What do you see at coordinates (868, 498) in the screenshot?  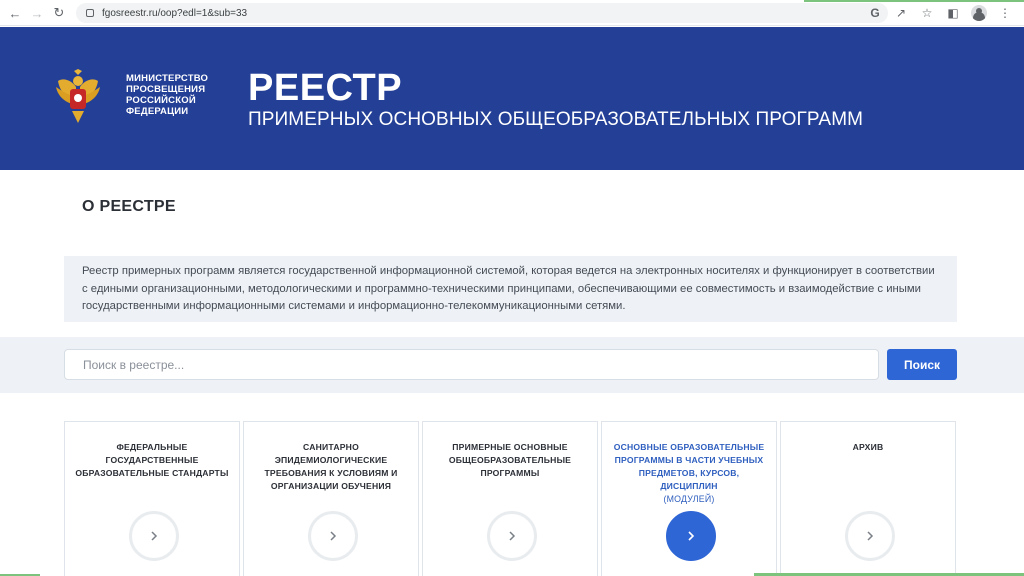 I see `card-archive: АРХИВ` at bounding box center [868, 498].